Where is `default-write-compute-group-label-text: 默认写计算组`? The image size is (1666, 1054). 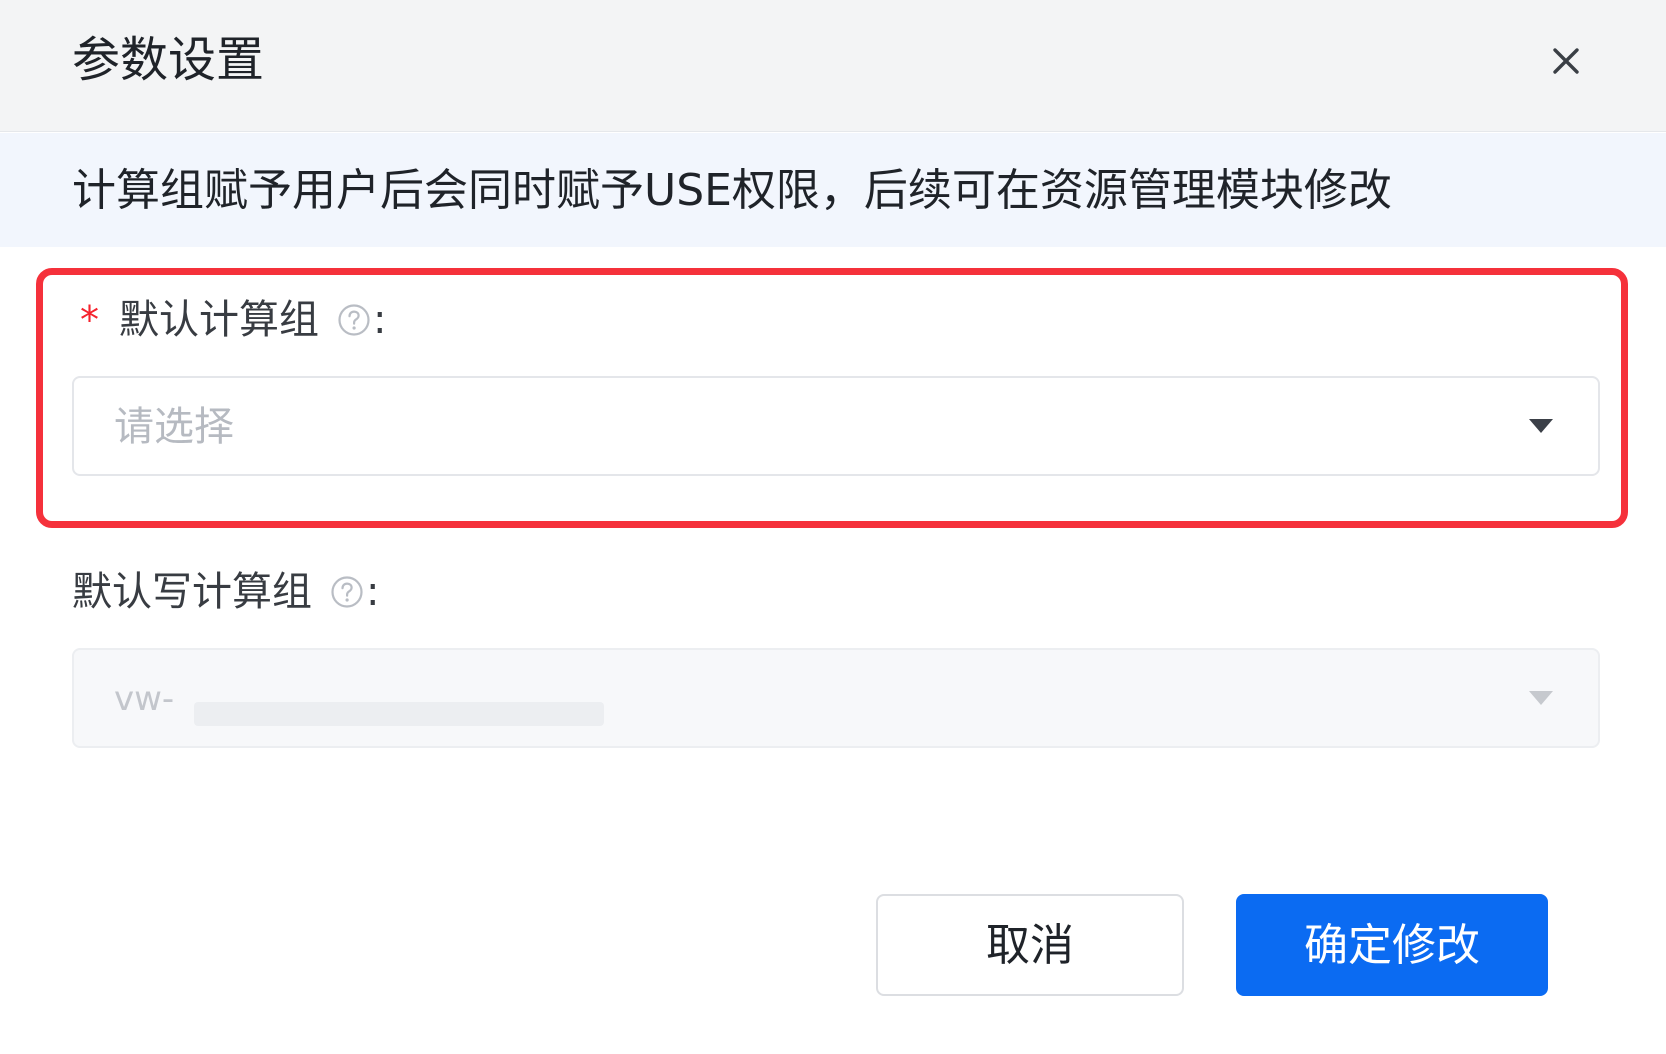
default-write-compute-group-label-text: 默认写计算组 is located at coordinates (192, 592).